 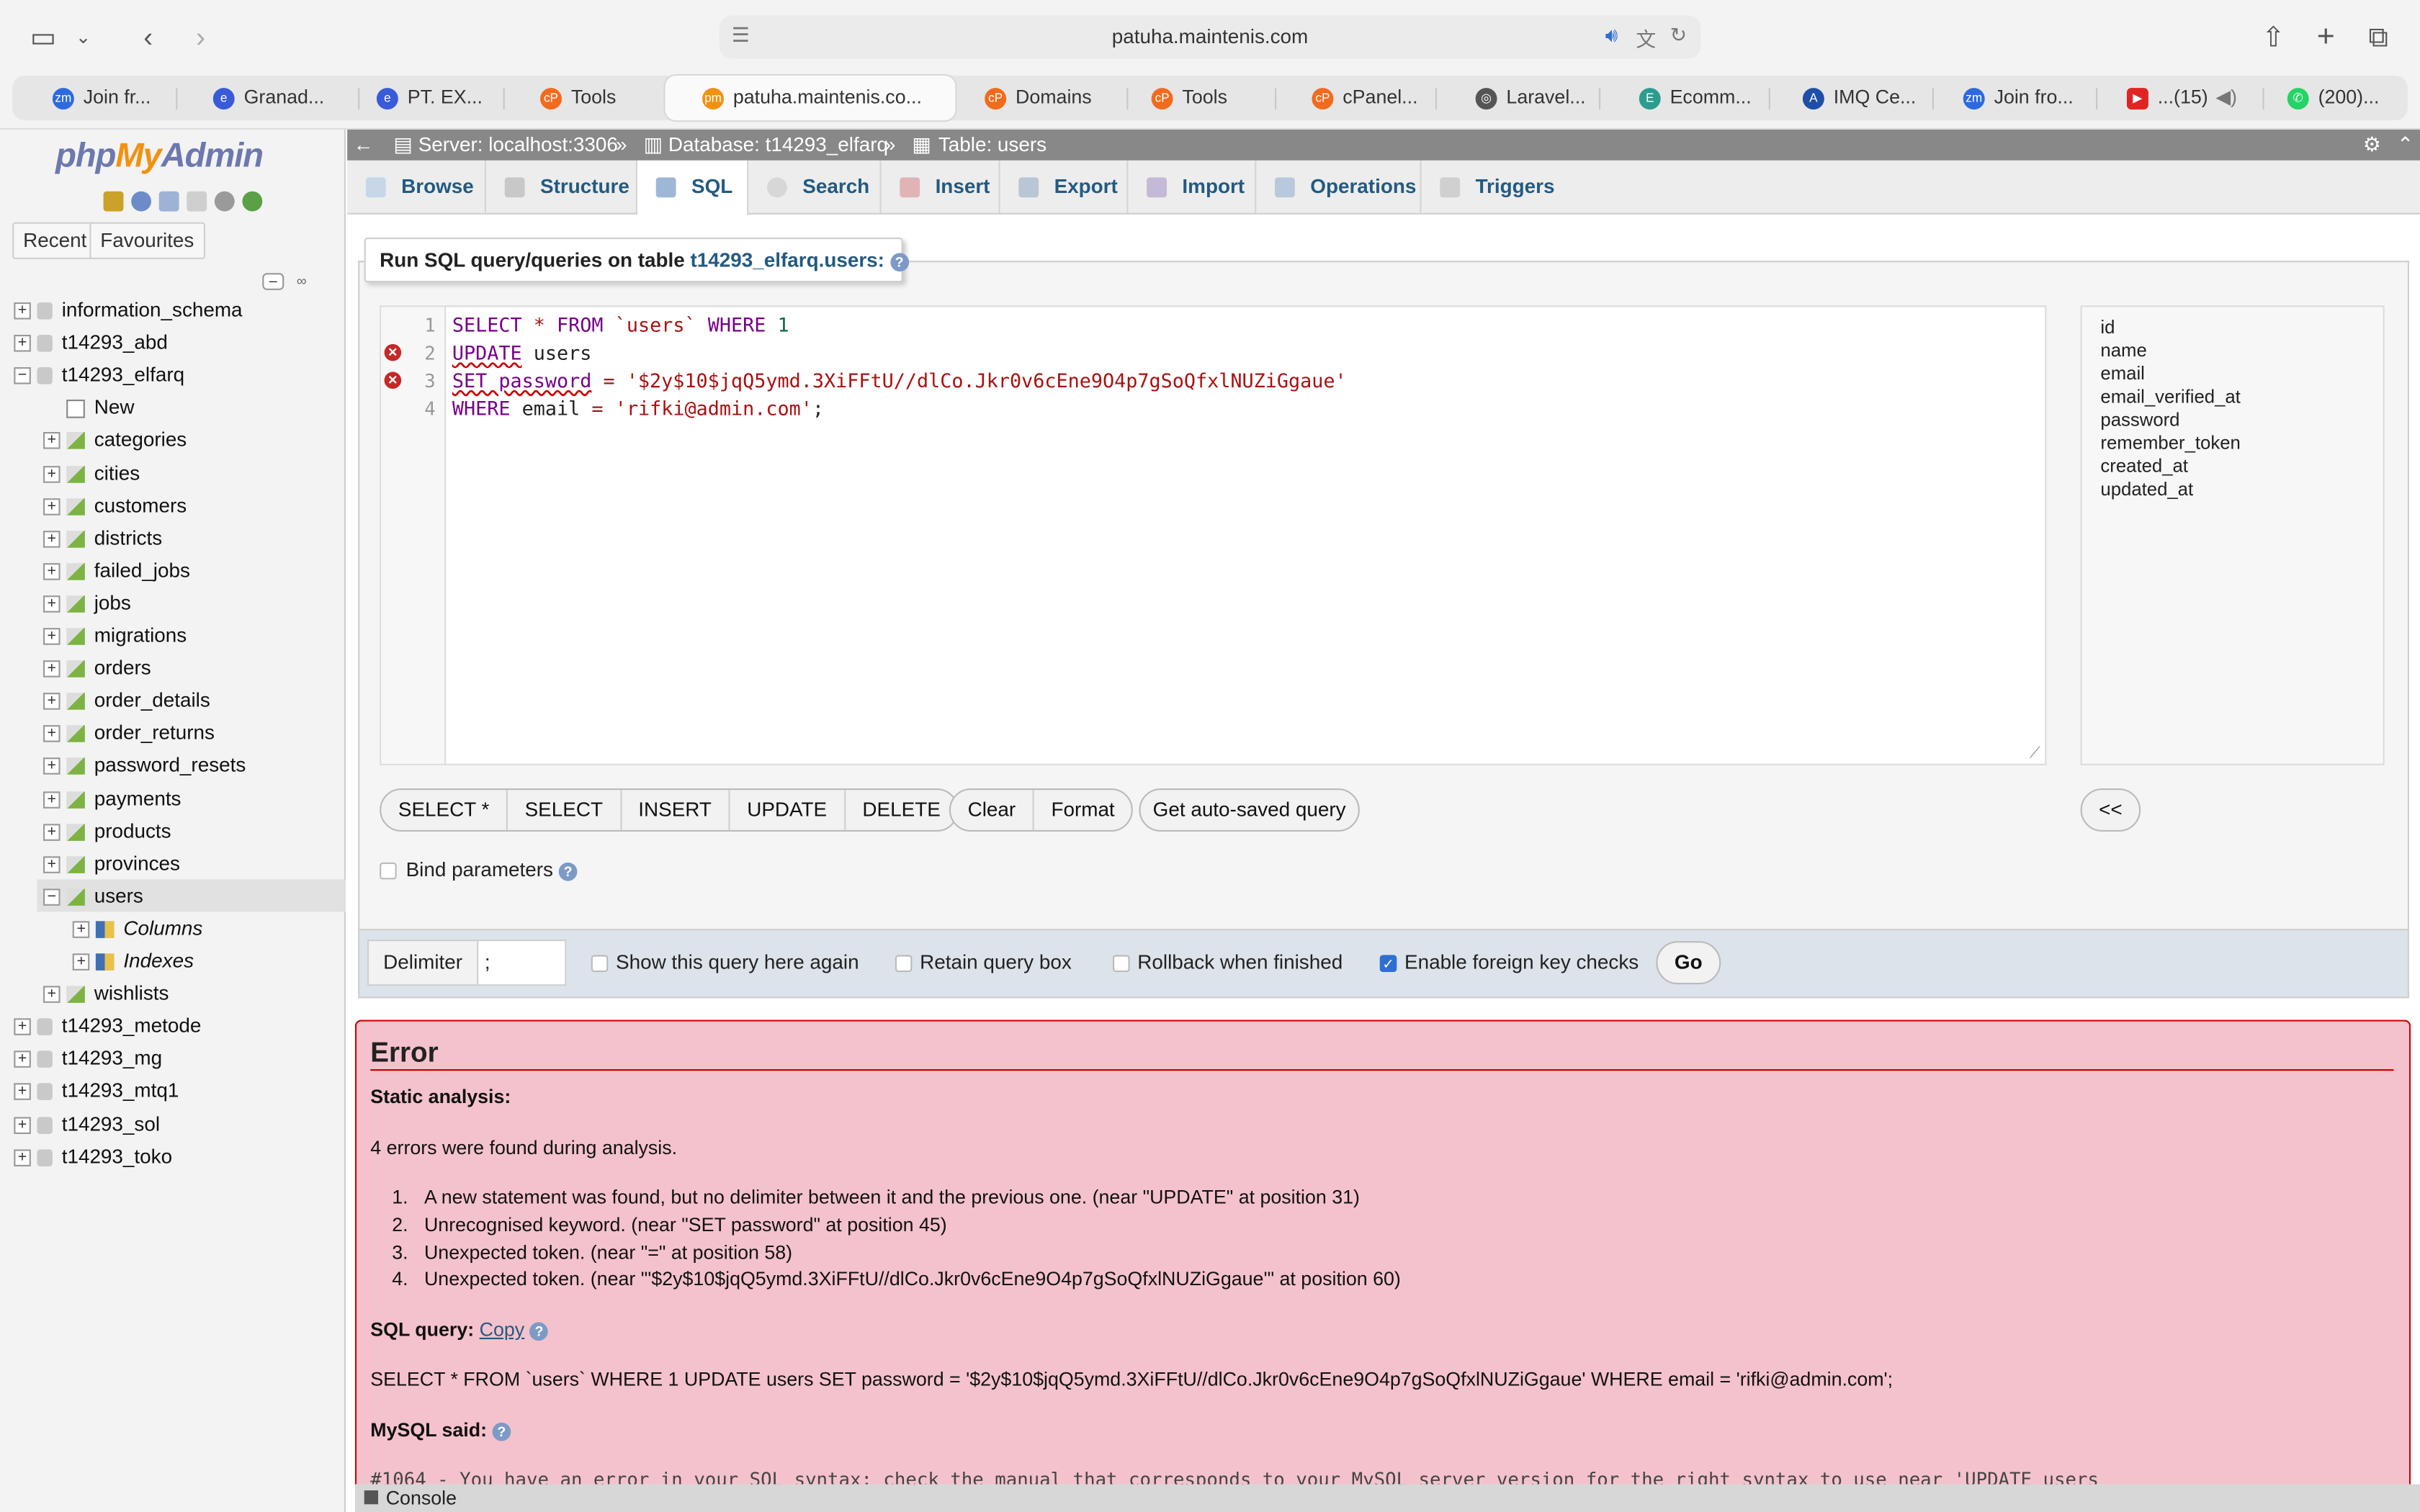 I want to click on tree-table: + payments, so click(x=112, y=797).